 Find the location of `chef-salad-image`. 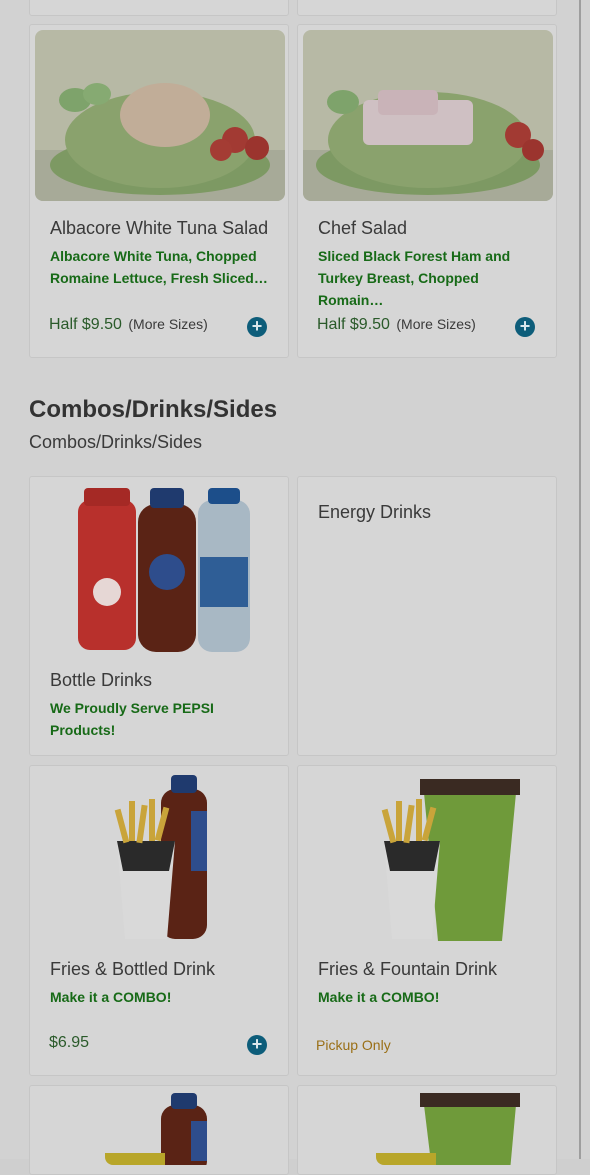

chef-salad-image is located at coordinates (428, 115).